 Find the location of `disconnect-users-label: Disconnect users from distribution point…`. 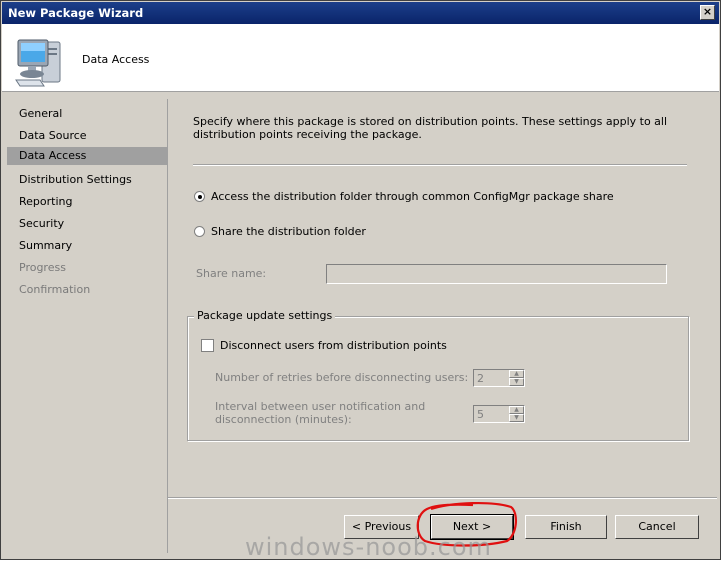

disconnect-users-label: Disconnect users from distribution point… is located at coordinates (333, 345).